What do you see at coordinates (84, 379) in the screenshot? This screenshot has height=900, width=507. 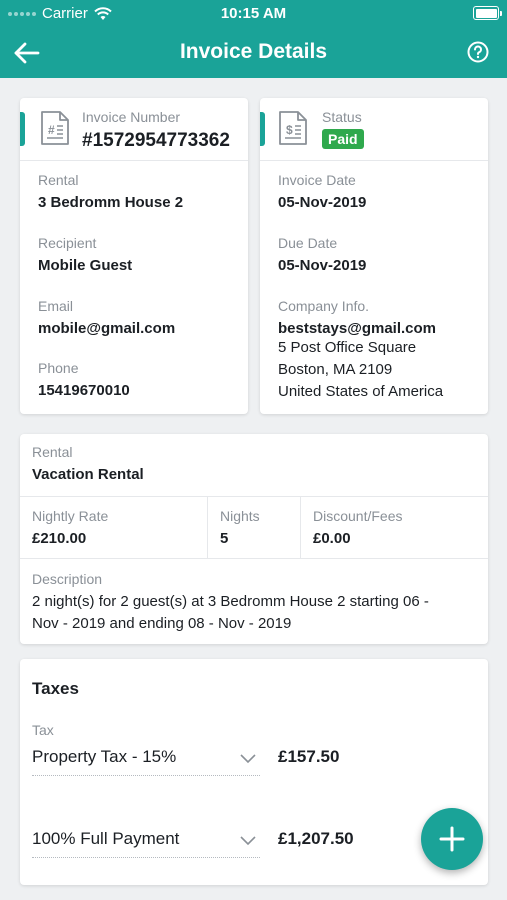 I see `phone-field: Phone 15419670010` at bounding box center [84, 379].